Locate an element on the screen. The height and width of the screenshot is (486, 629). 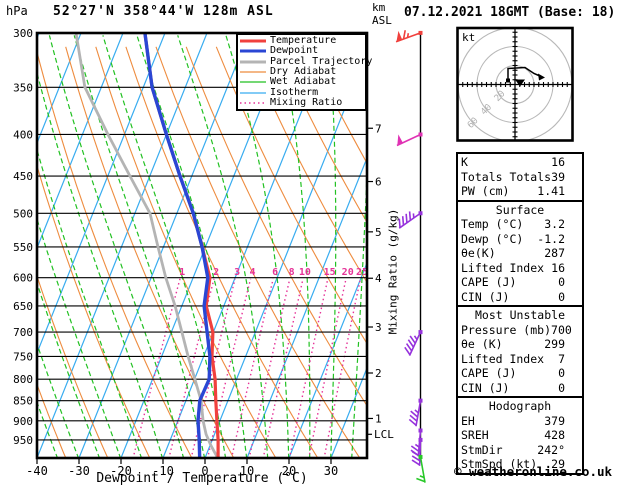
stat-label: Dewp (°C) is located at coordinates (492, 238).